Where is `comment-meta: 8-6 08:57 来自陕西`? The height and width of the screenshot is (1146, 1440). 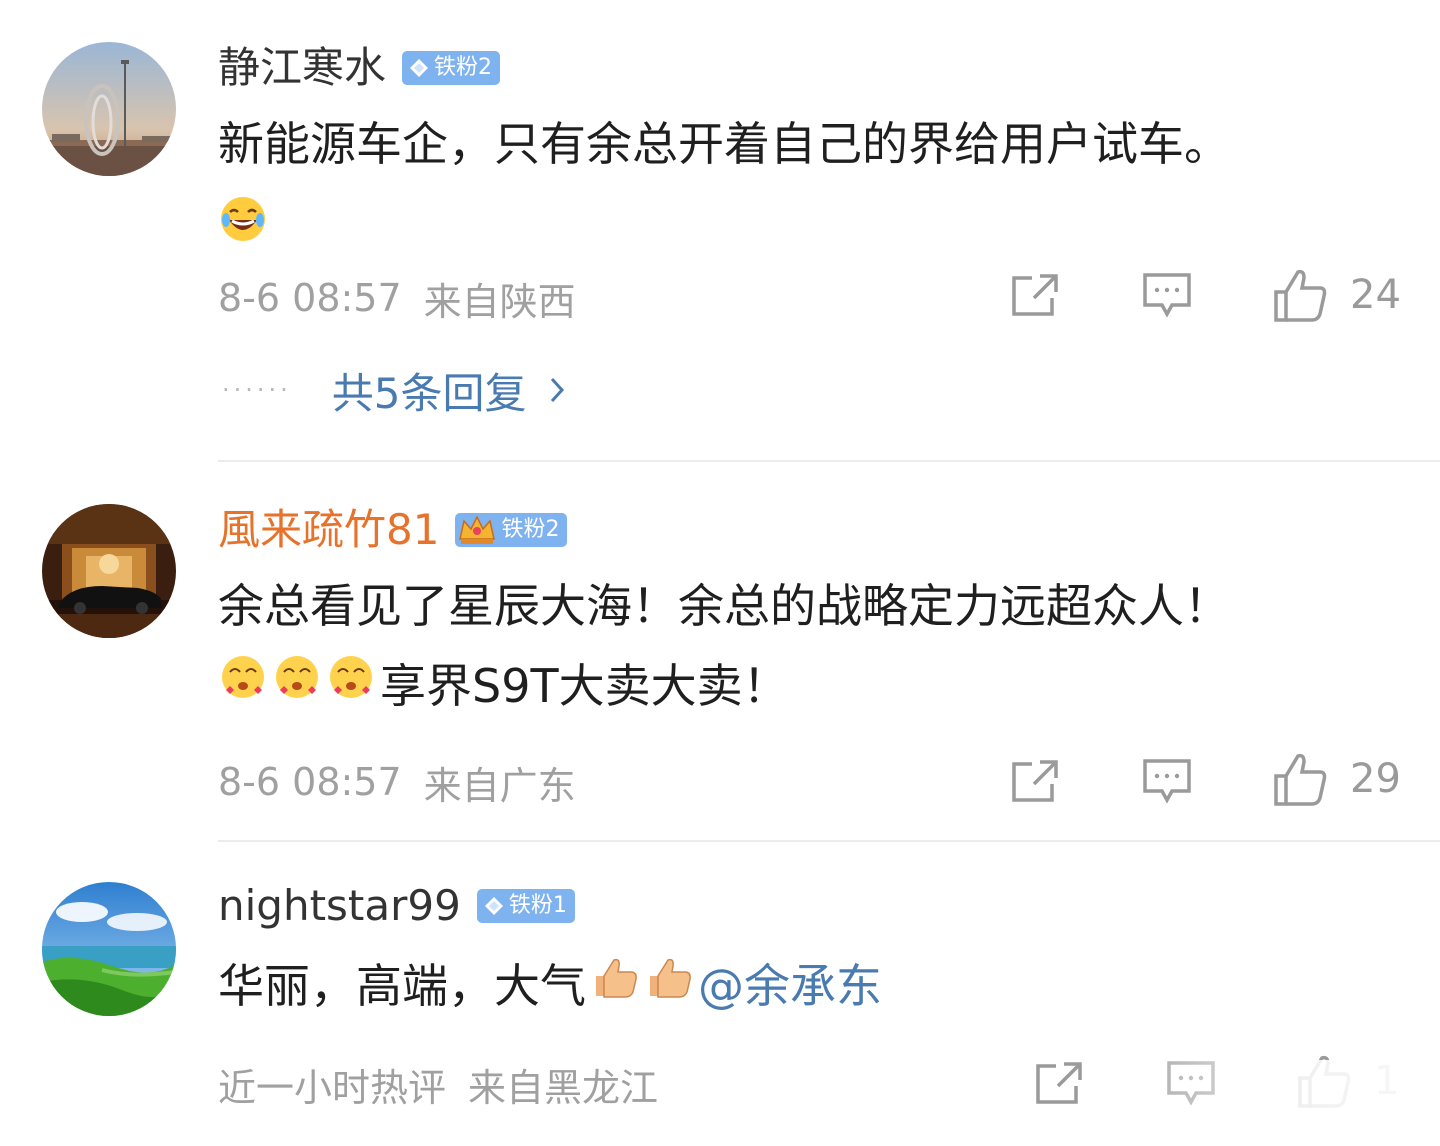
comment-meta: 8-6 08:57 来自陕西 is located at coordinates (397, 298).